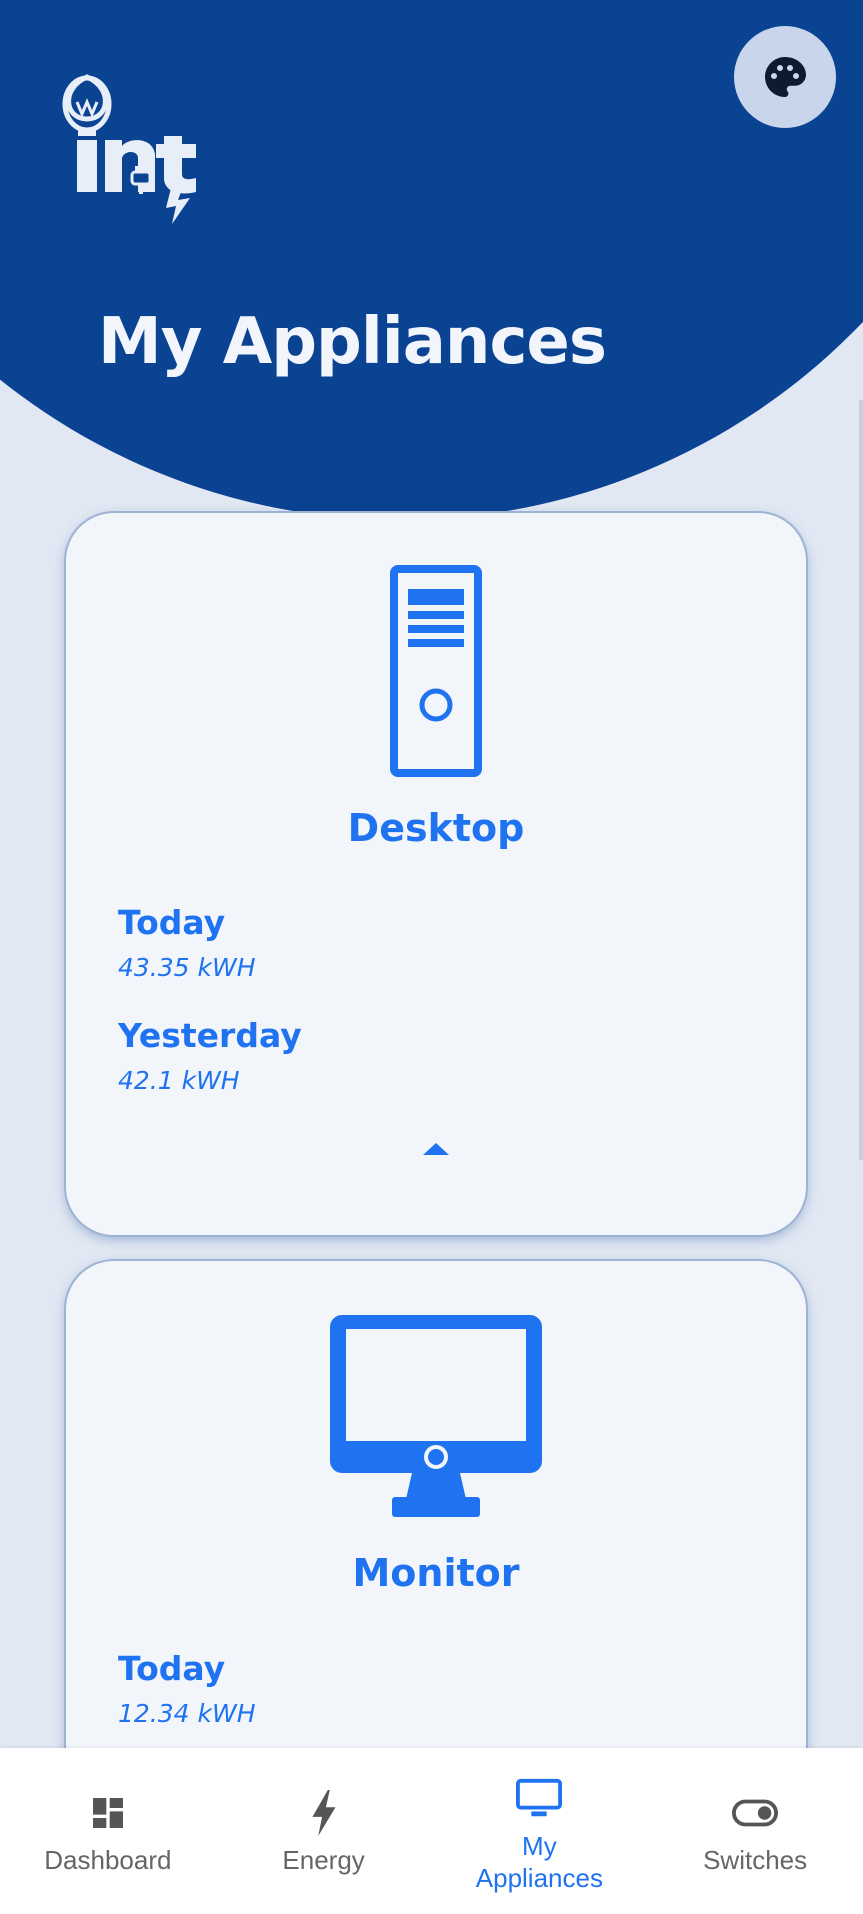 This screenshot has height=1914, width=863. Describe the element at coordinates (436, 828) in the screenshot. I see `appliance-name: Desktop` at that location.